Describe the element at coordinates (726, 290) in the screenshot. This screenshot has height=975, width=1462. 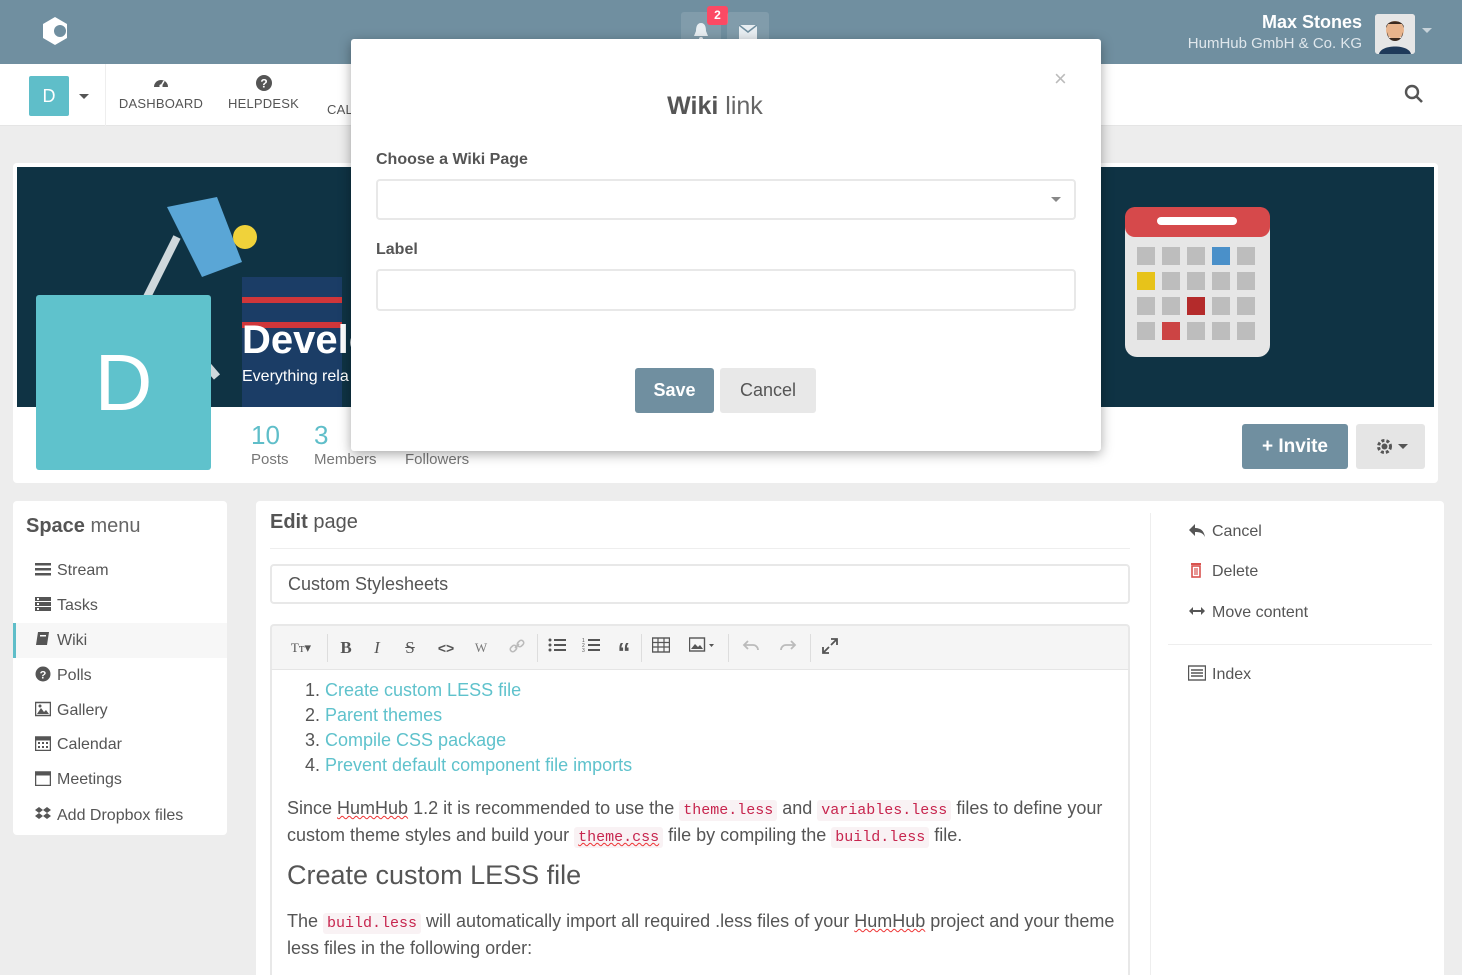
I see `label-input` at that location.